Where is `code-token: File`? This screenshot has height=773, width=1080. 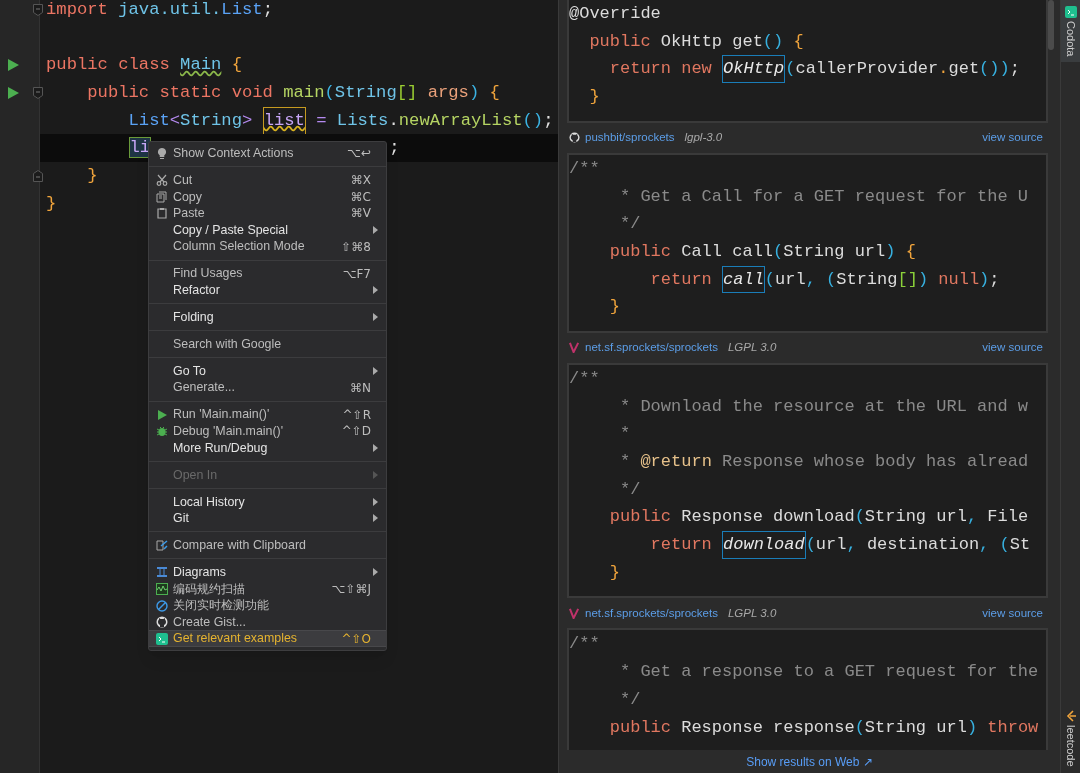
code-token: File is located at coordinates (1008, 517).